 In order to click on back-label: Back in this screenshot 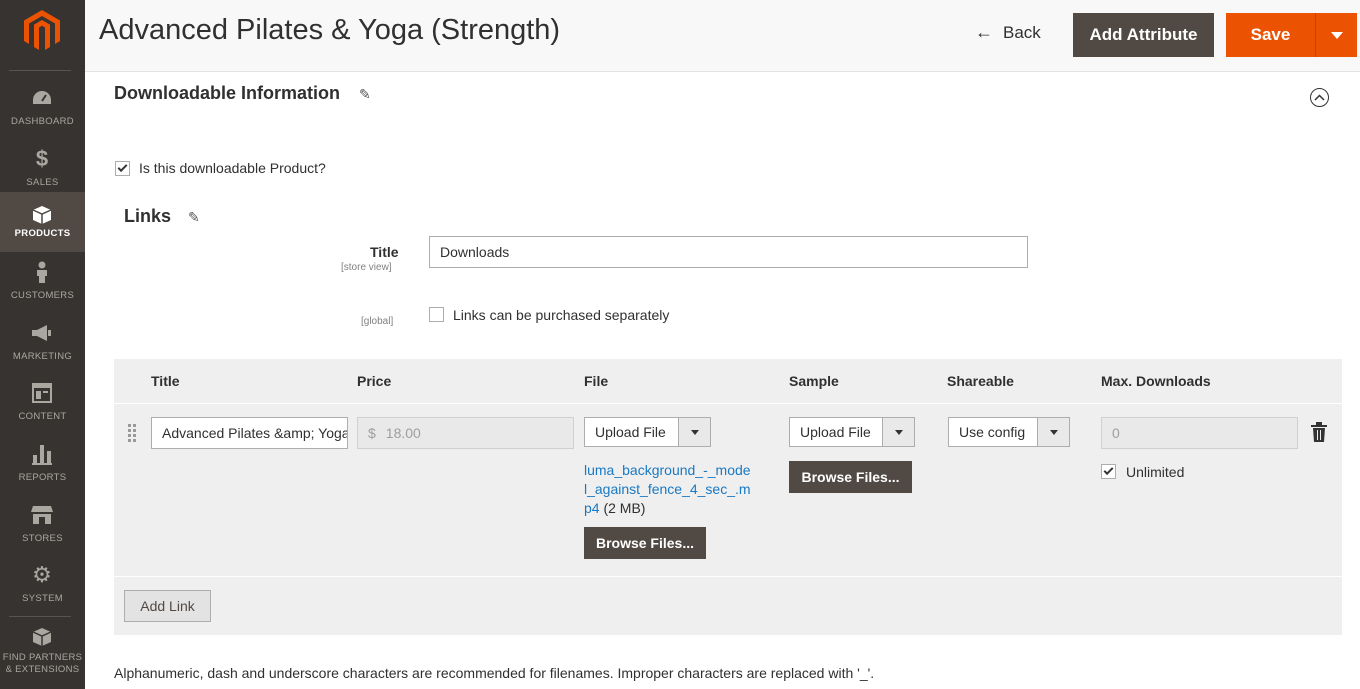, I will do `click(1022, 32)`.